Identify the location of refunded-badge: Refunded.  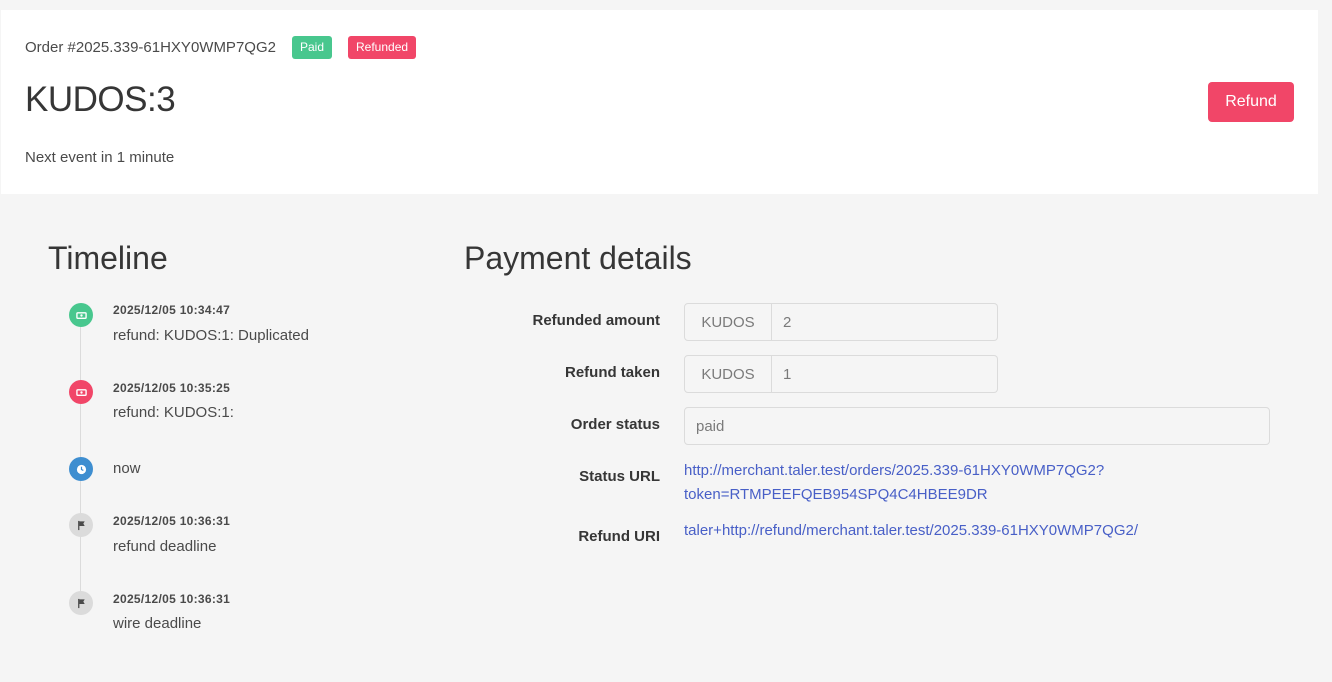
(382, 47).